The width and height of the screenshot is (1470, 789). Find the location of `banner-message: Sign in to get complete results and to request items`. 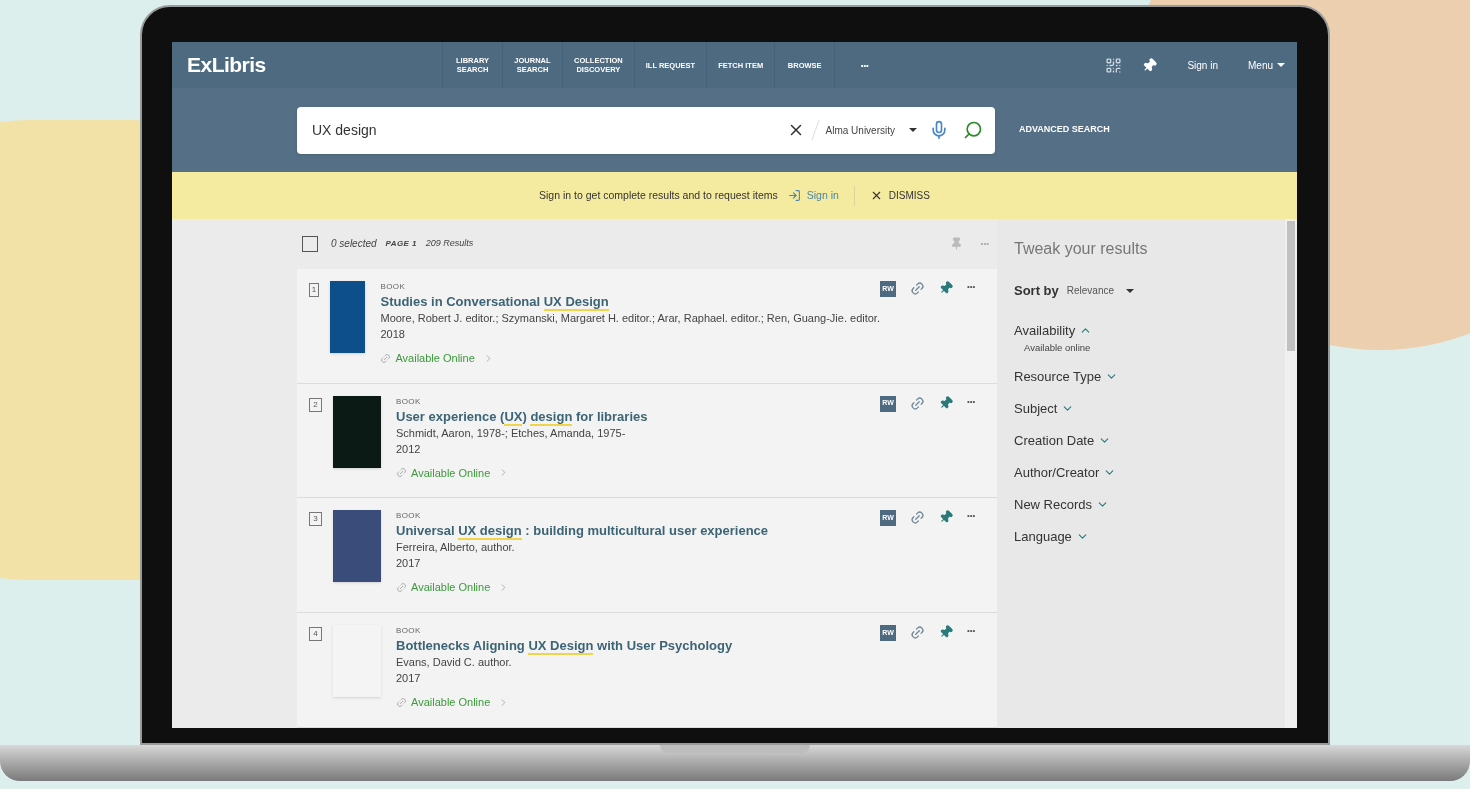

banner-message: Sign in to get complete results and to request items is located at coordinates (658, 195).